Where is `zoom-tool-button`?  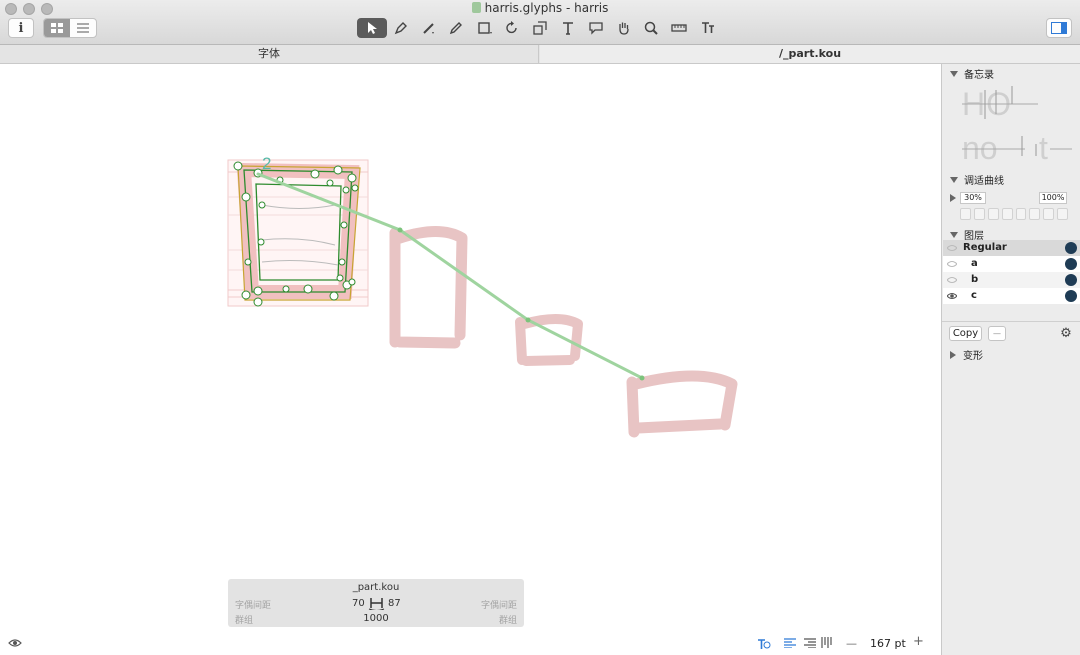 zoom-tool-button is located at coordinates (651, 28).